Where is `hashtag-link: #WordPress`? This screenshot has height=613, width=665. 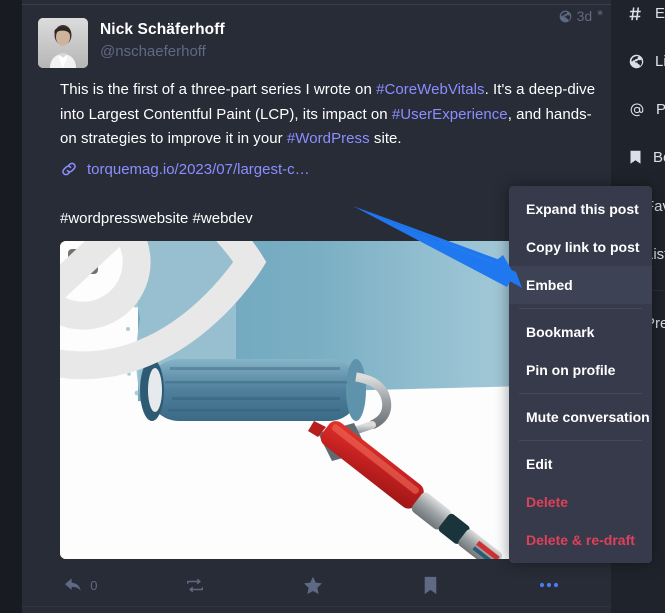
hashtag-link: #WordPress is located at coordinates (328, 138).